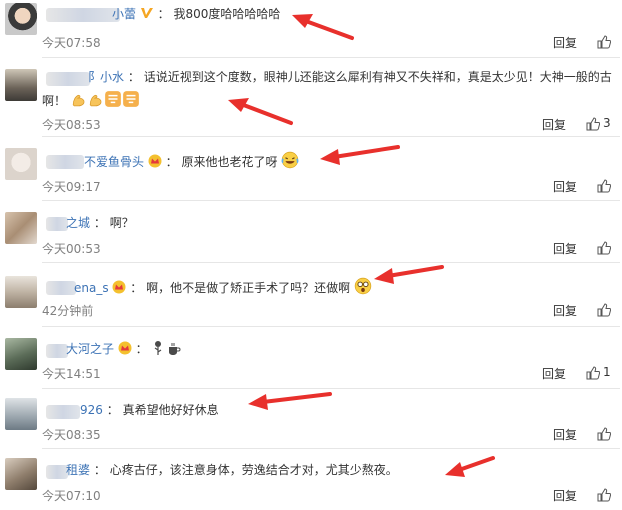 The image size is (622, 510). What do you see at coordinates (311, 231) in the screenshot?
I see `comment-item: 之城 ： 啊？ 今天00:53 回复` at bounding box center [311, 231].